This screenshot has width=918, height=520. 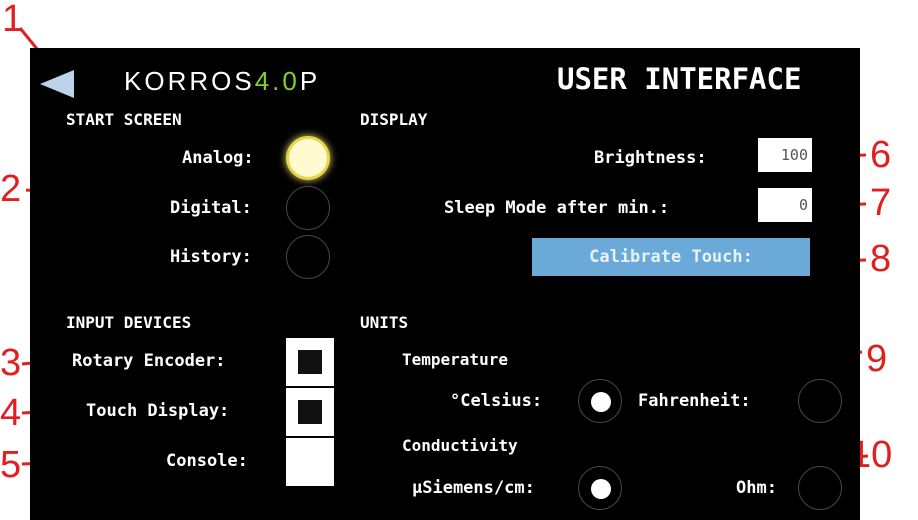 I want to click on history-radio, so click(x=308, y=257).